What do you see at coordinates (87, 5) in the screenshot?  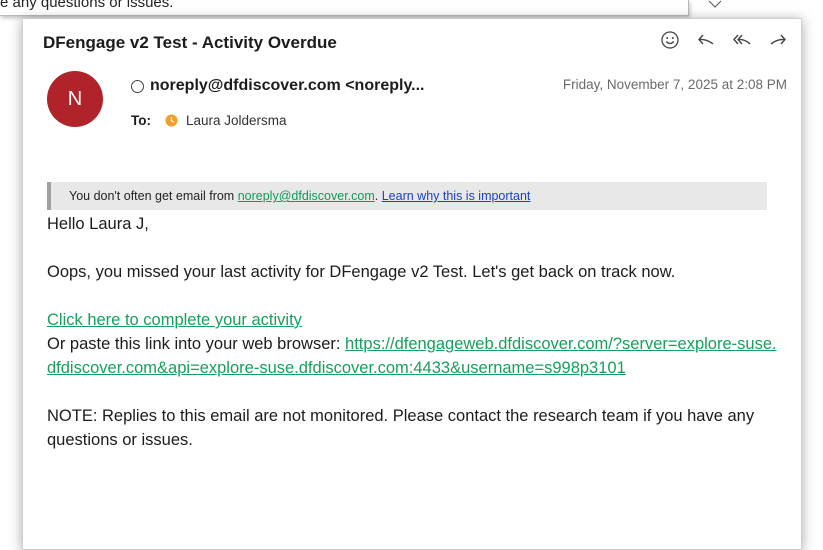 I see `background-window-text: e any questions or issues.` at bounding box center [87, 5].